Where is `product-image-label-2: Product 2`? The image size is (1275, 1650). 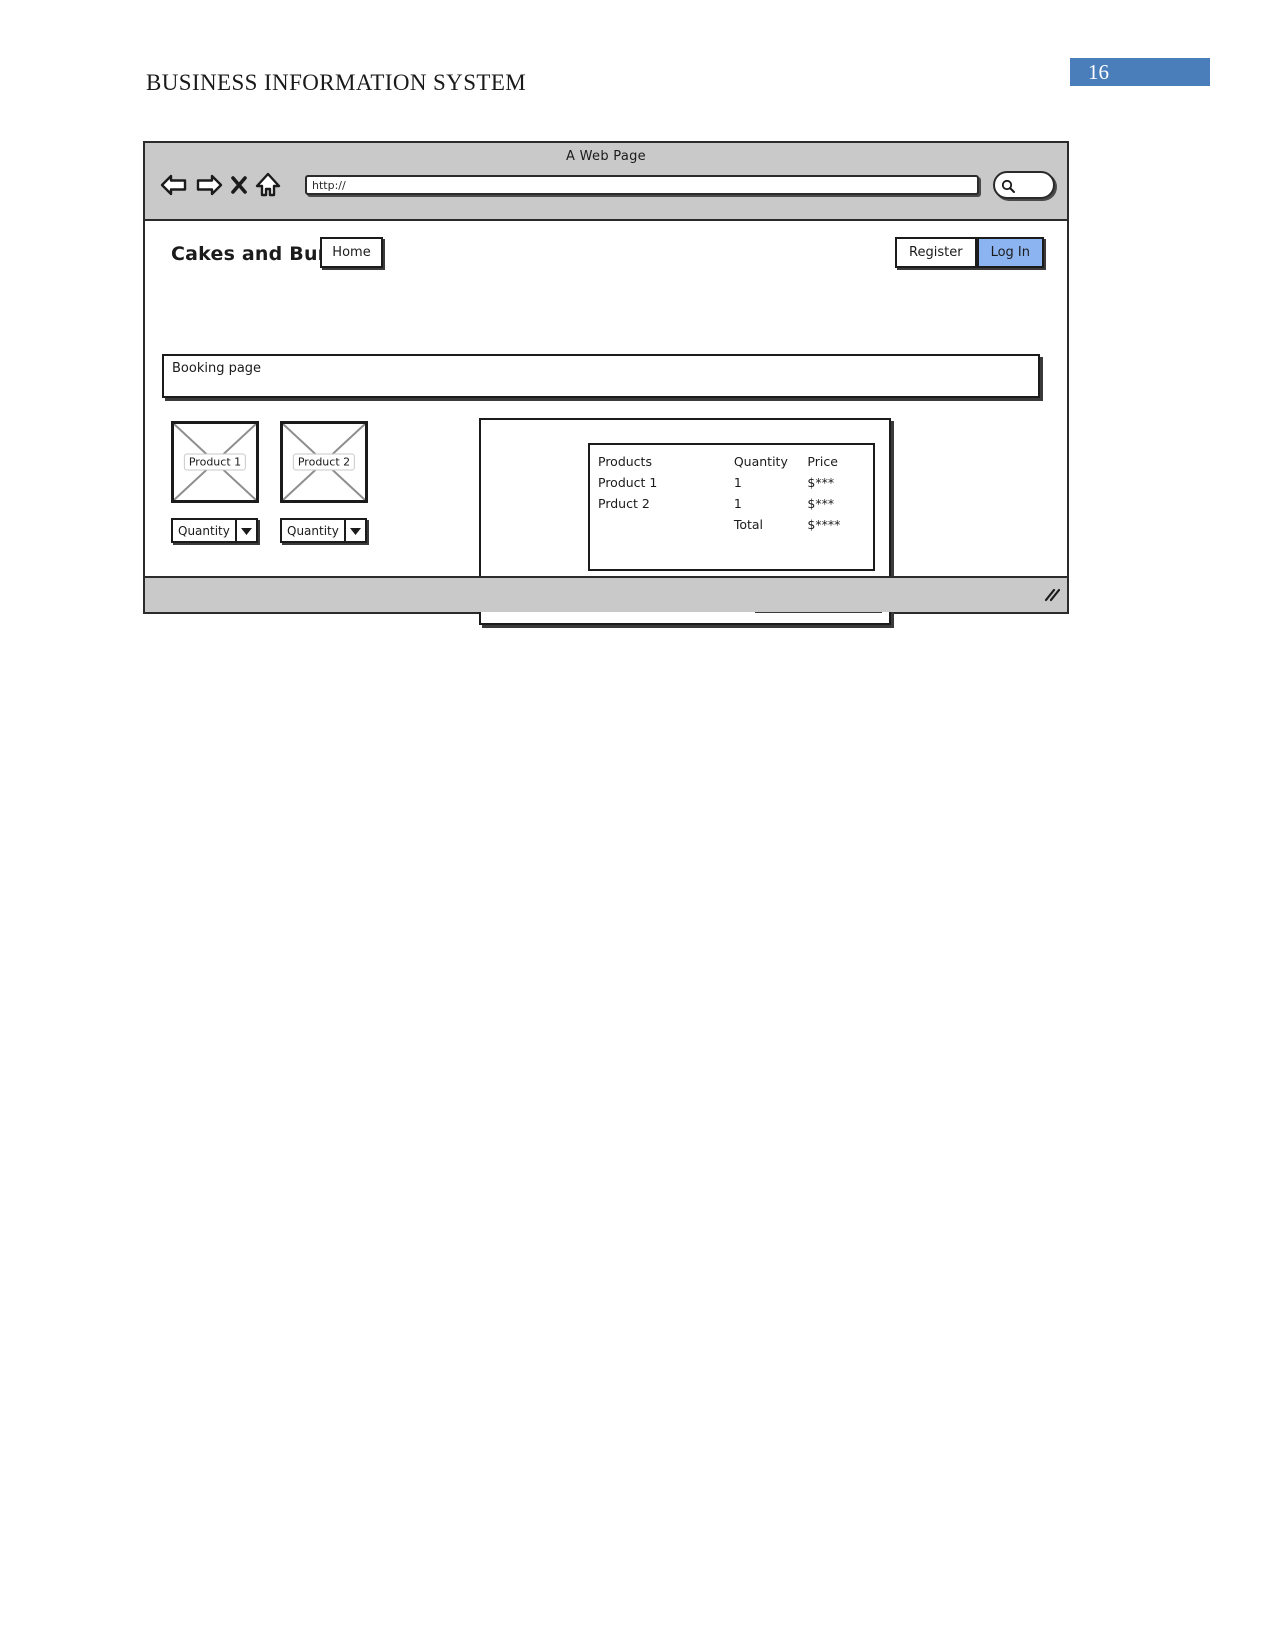 product-image-label-2: Product 2 is located at coordinates (324, 462).